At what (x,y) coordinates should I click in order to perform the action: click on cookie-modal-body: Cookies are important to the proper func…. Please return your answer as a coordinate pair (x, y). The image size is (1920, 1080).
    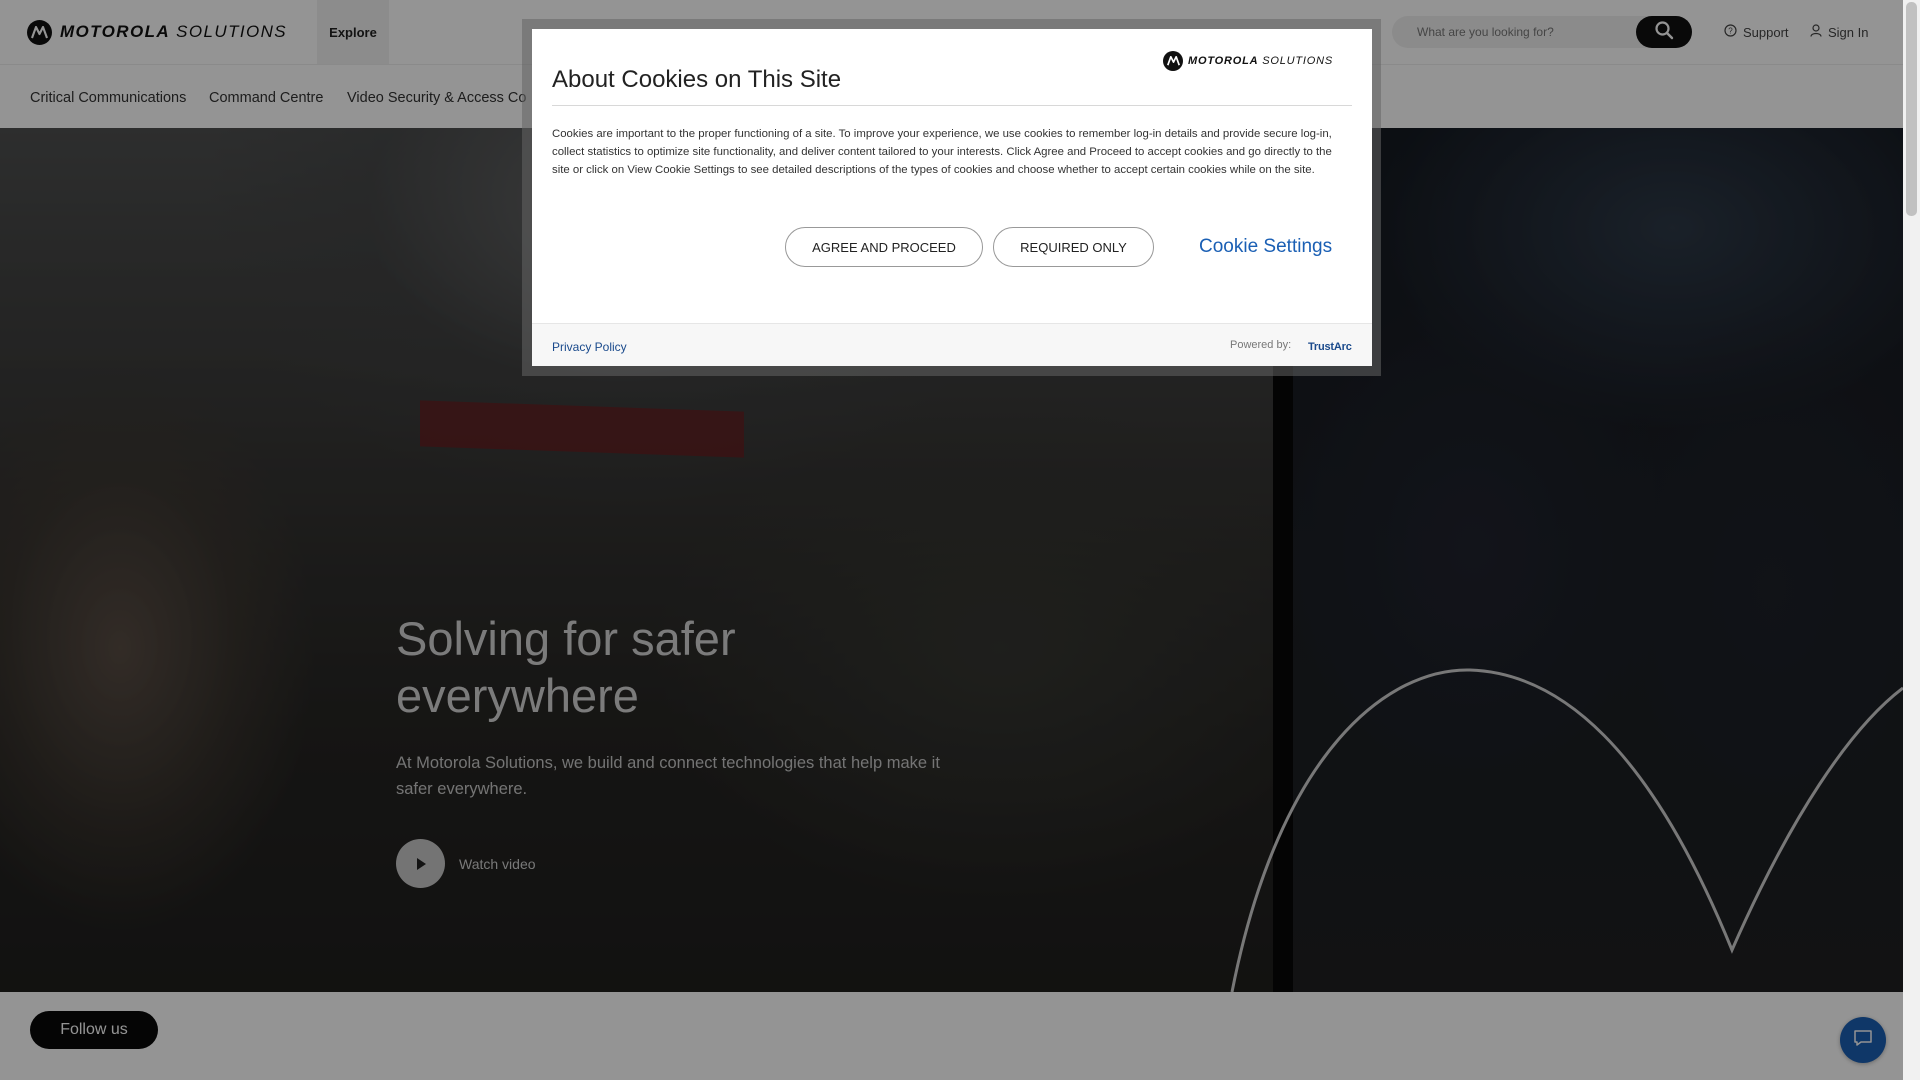
    Looking at the image, I should click on (942, 152).